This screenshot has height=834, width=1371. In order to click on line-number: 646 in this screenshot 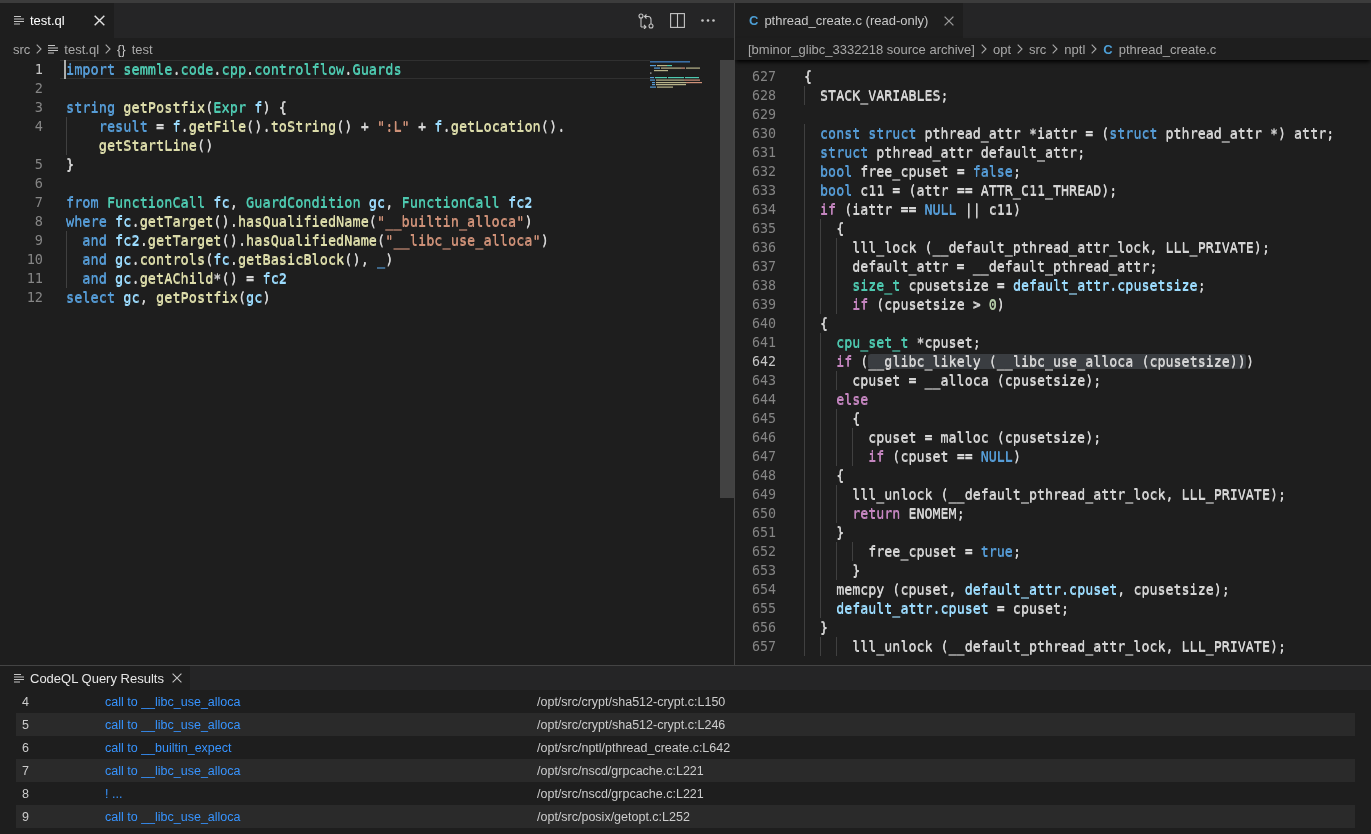, I will do `click(763, 438)`.